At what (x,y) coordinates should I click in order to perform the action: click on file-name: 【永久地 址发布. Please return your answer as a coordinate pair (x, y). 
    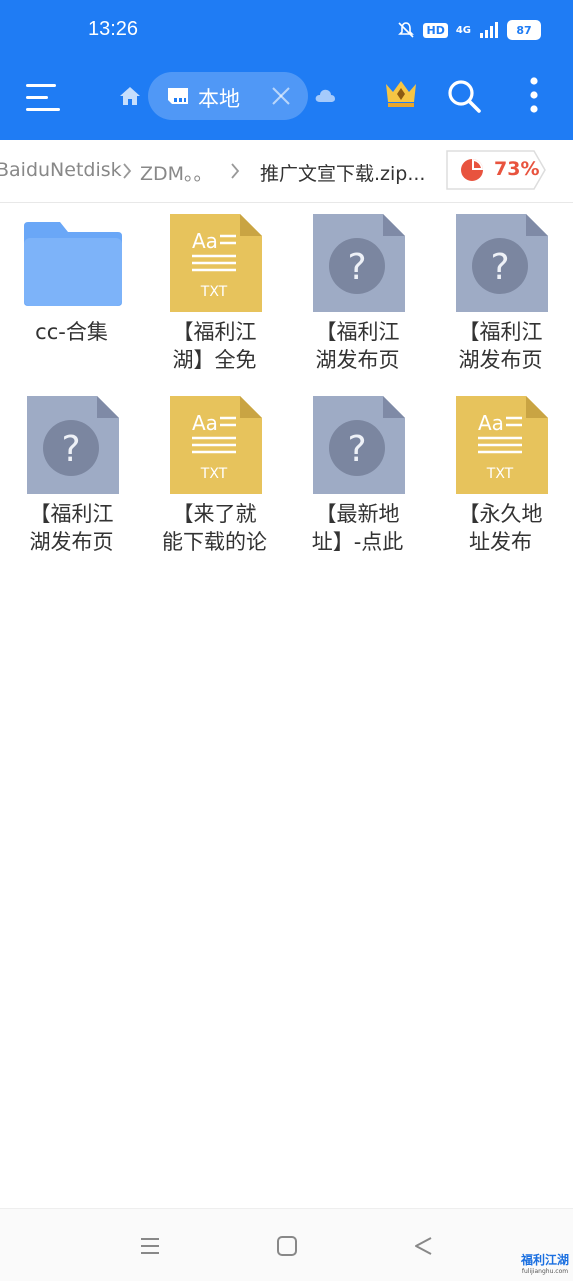
    Looking at the image, I should click on (500, 528).